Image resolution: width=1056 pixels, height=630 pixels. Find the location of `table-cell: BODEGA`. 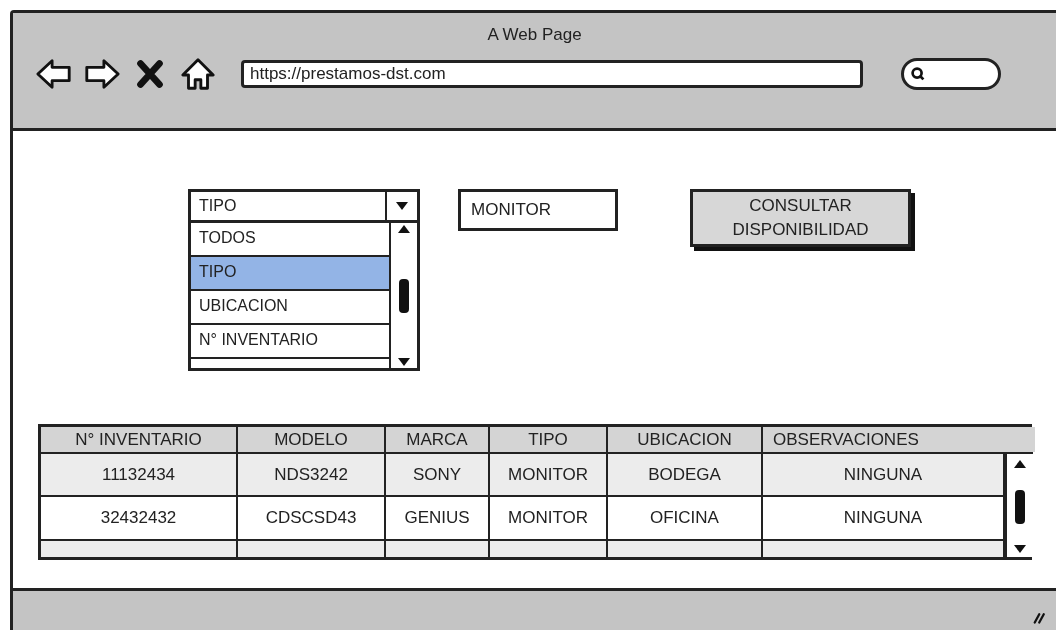

table-cell: BODEGA is located at coordinates (685, 473).